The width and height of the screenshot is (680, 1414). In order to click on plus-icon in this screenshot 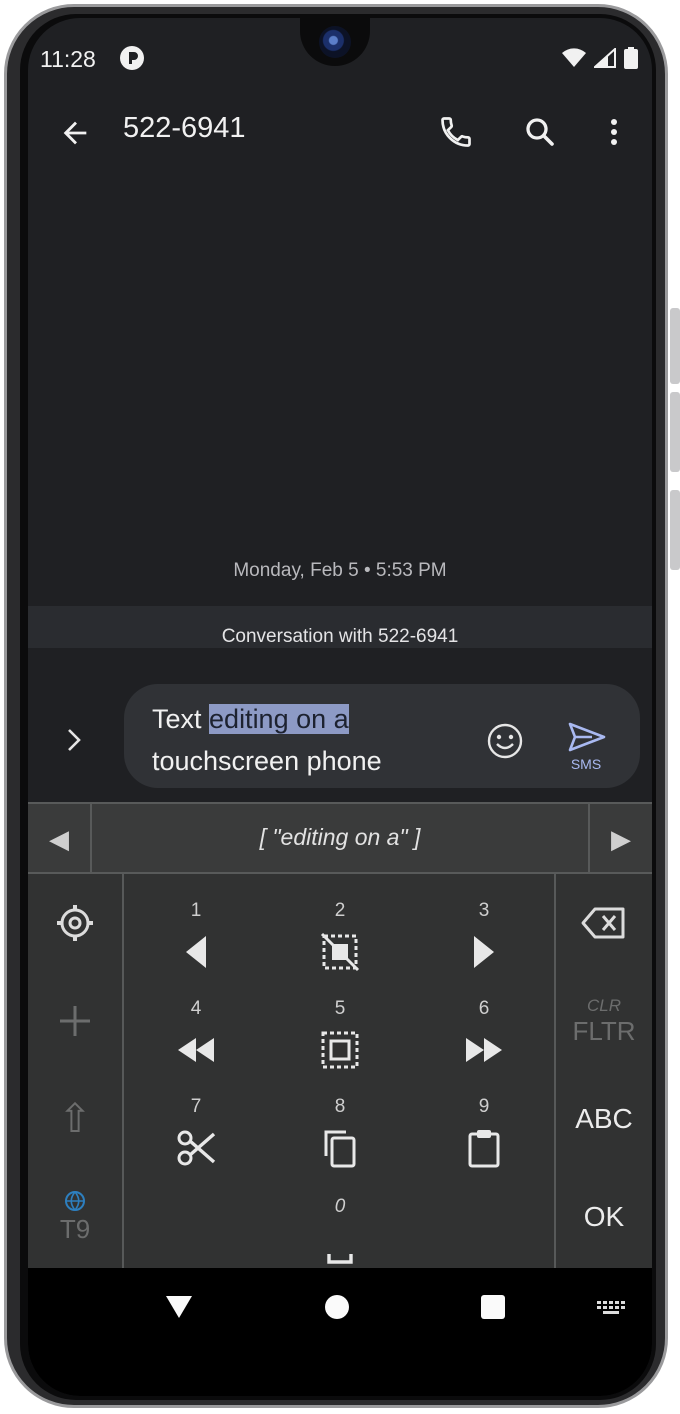, I will do `click(75, 1021)`.